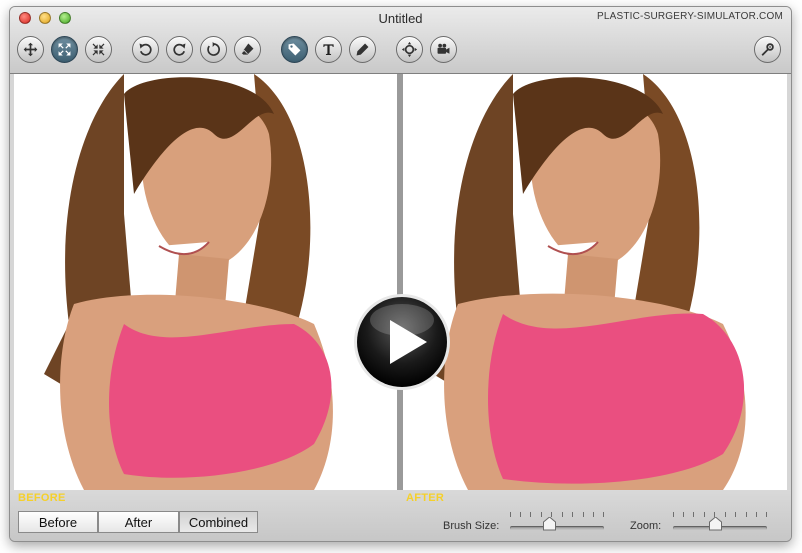 The image size is (802, 553). I want to click on shrink-tool-button, so click(98, 49).